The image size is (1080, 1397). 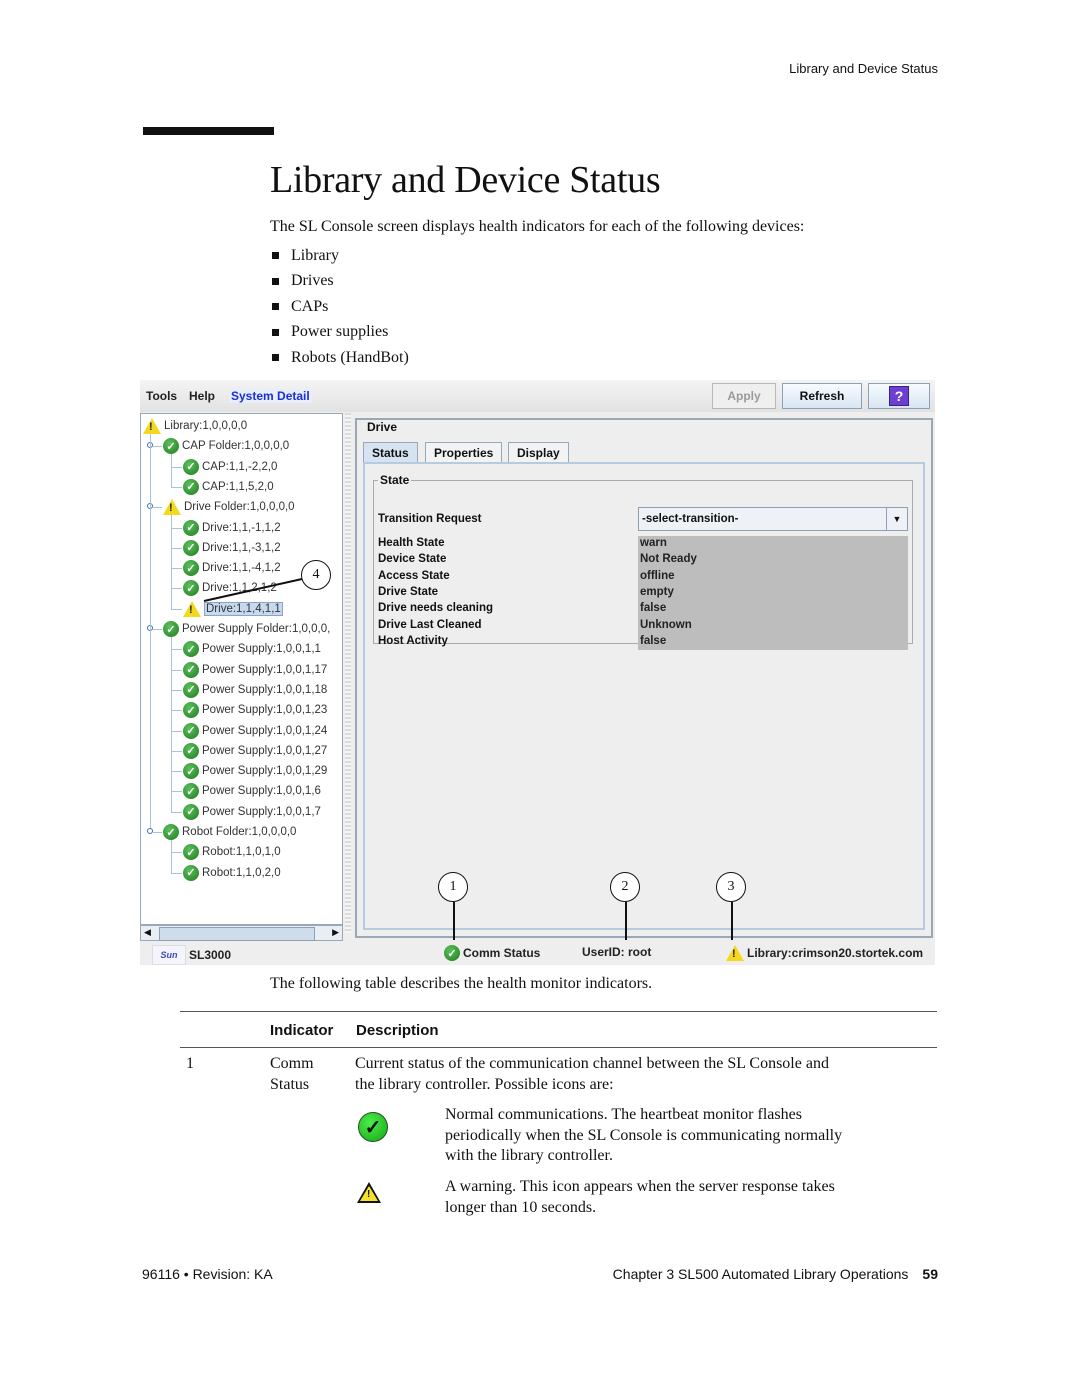 What do you see at coordinates (930, 1274) in the screenshot?
I see `page-number: 59` at bounding box center [930, 1274].